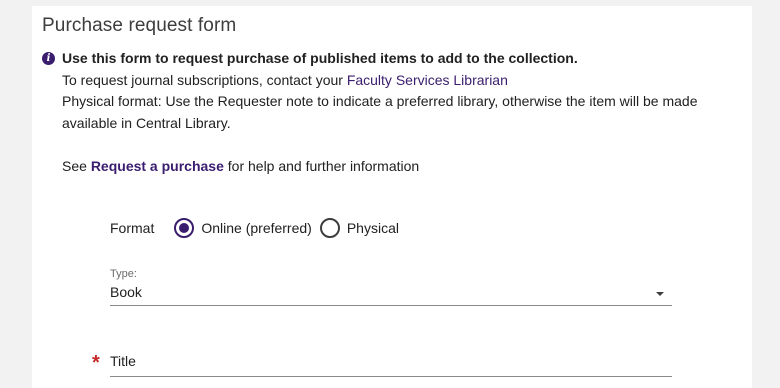 Image resolution: width=780 pixels, height=388 pixels. I want to click on type-value: Book, so click(126, 292).